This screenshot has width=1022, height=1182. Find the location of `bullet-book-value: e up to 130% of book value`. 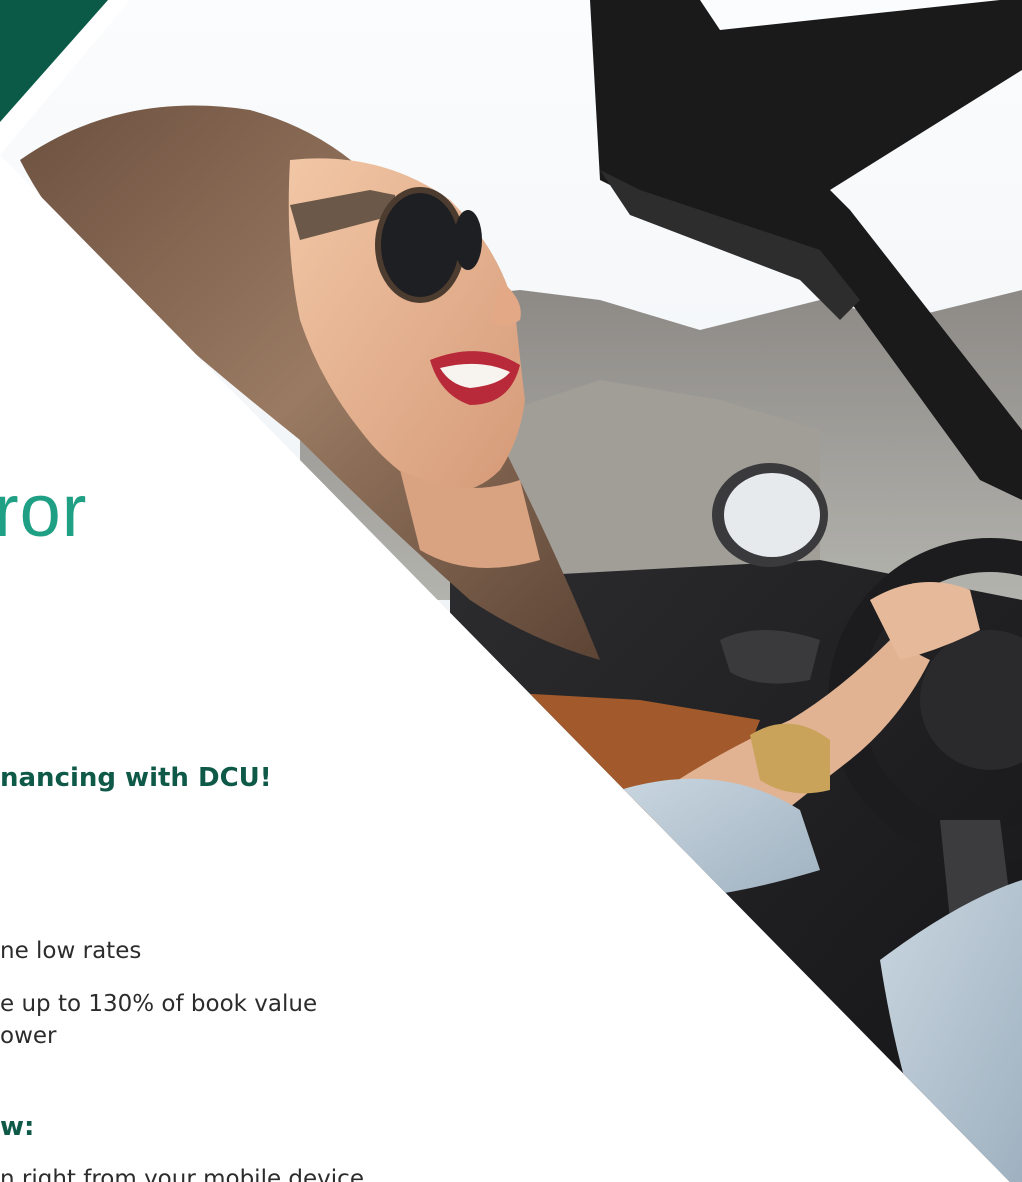

bullet-book-value: e up to 130% of book value is located at coordinates (159, 1004).